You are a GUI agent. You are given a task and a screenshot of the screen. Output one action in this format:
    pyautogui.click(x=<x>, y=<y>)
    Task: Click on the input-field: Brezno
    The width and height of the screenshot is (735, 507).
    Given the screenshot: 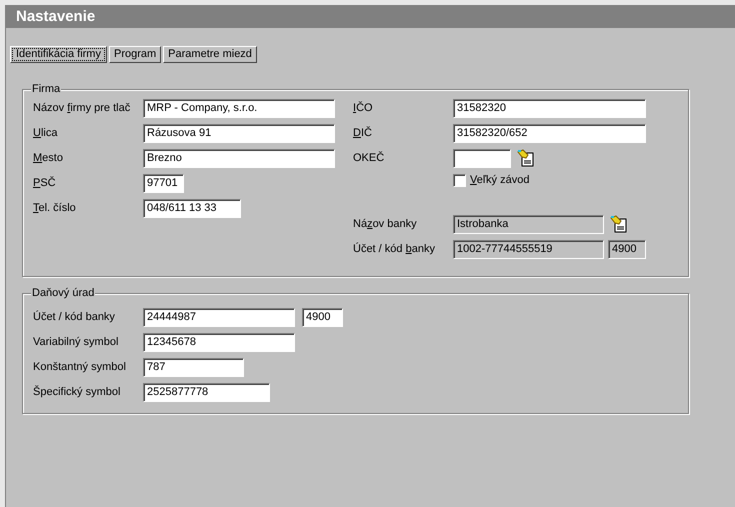 What is the action you would take?
    pyautogui.click(x=239, y=158)
    